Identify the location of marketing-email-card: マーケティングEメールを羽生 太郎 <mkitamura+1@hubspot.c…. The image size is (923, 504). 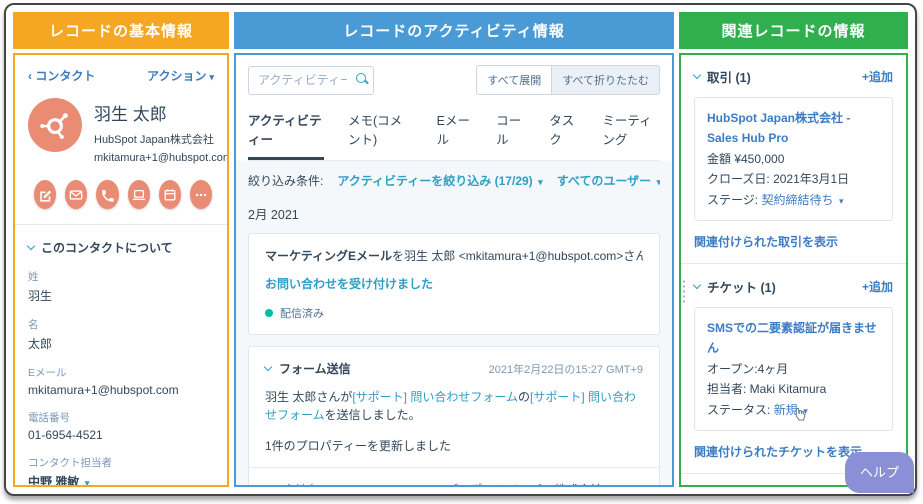
(454, 284).